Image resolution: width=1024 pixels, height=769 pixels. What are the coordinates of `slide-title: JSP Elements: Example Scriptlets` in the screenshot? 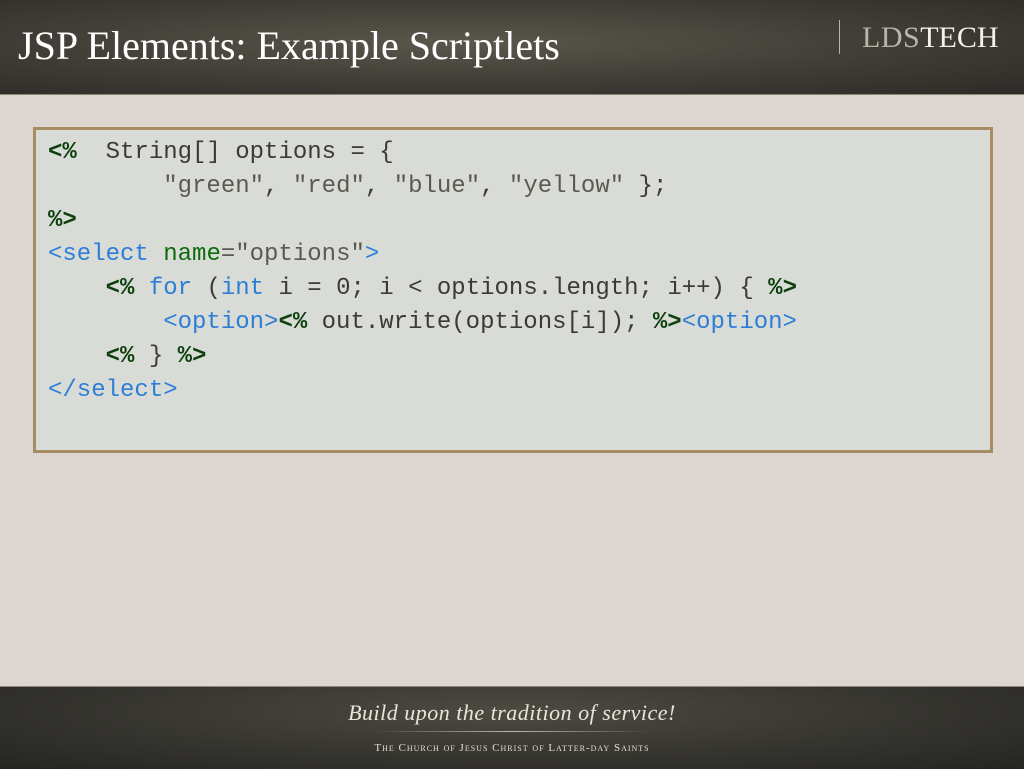 It's located at (289, 45).